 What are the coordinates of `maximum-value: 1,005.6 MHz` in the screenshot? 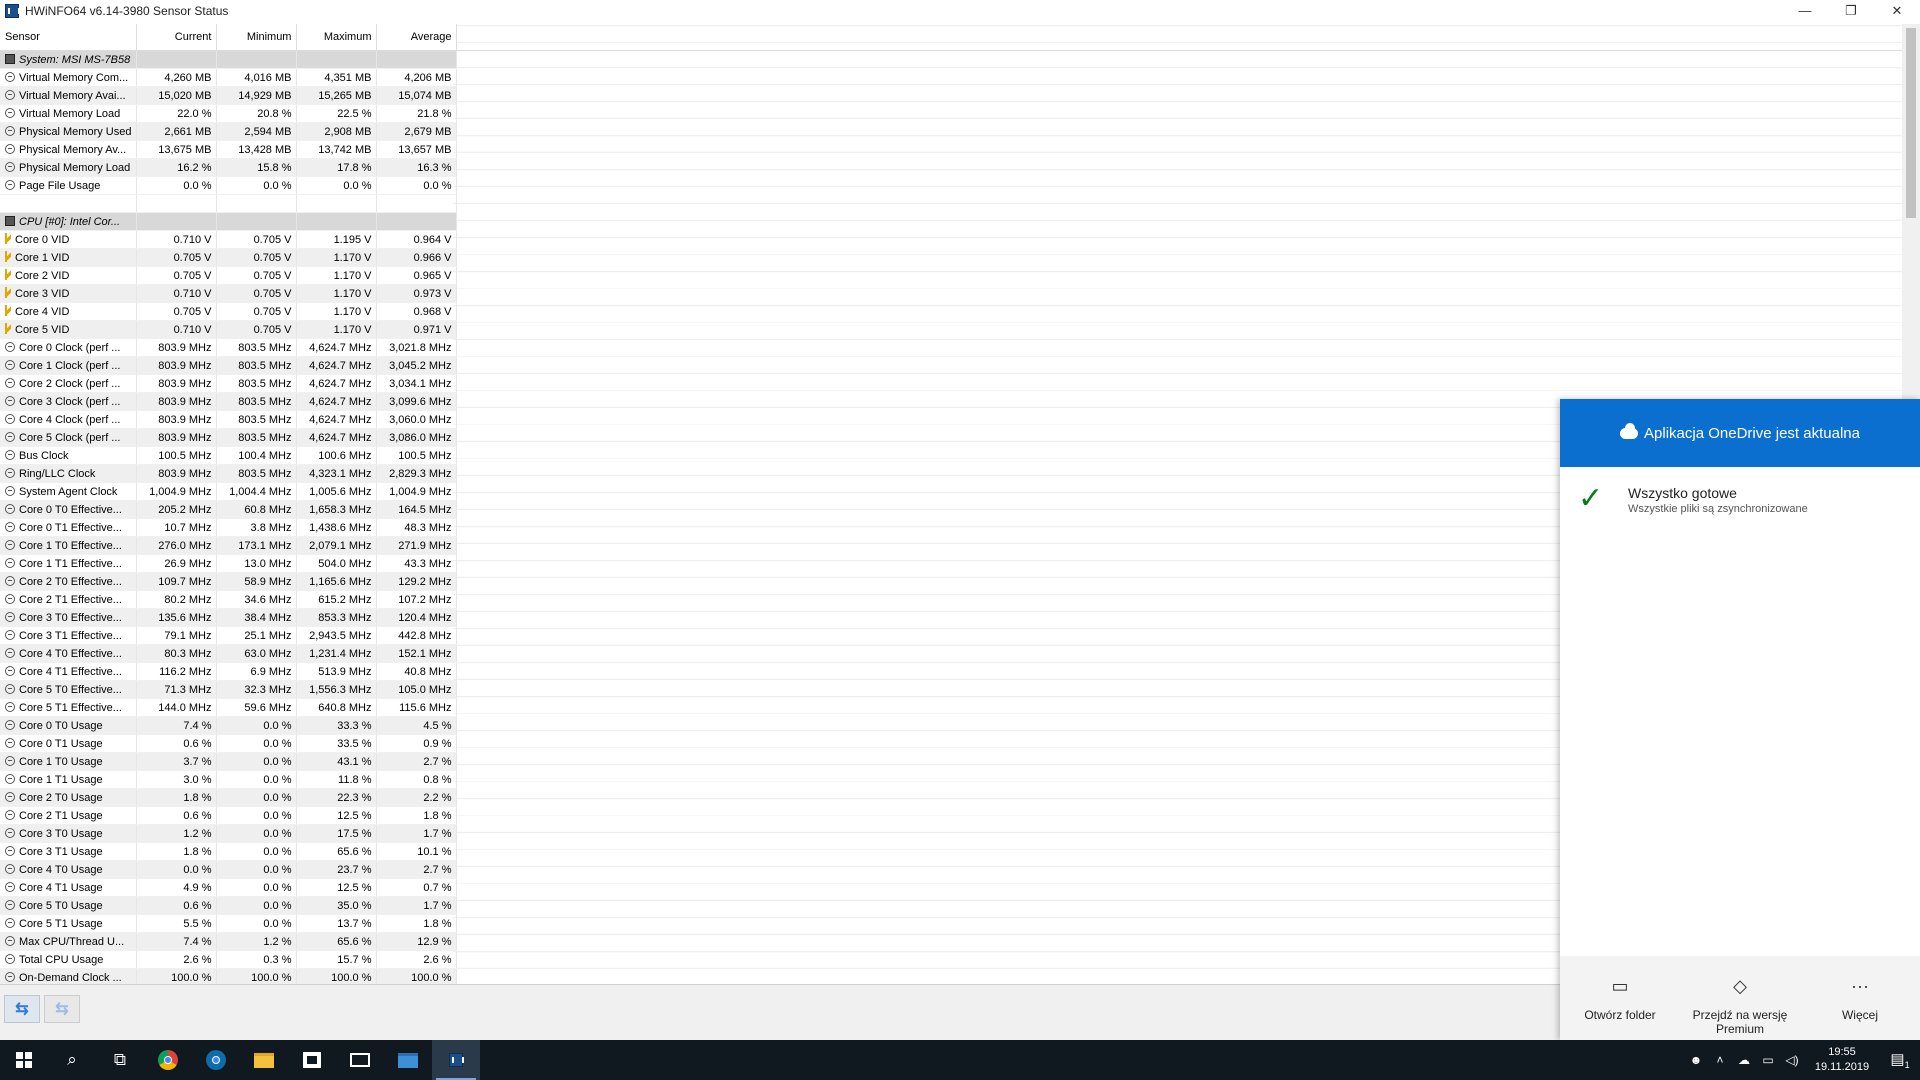 It's located at (337, 491).